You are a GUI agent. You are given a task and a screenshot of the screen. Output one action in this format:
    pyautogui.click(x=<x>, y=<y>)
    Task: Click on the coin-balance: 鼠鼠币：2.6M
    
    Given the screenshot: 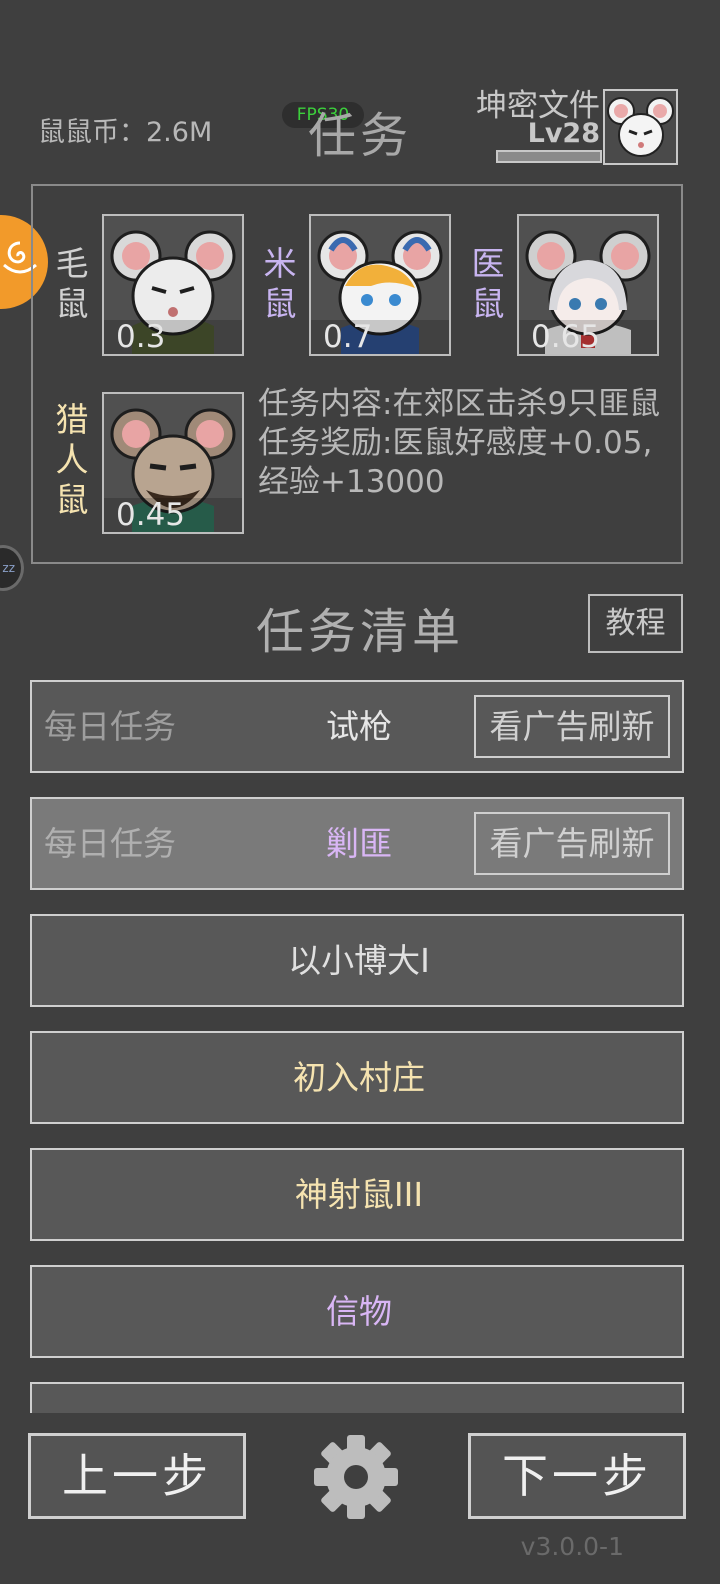 What is the action you would take?
    pyautogui.click(x=125, y=132)
    